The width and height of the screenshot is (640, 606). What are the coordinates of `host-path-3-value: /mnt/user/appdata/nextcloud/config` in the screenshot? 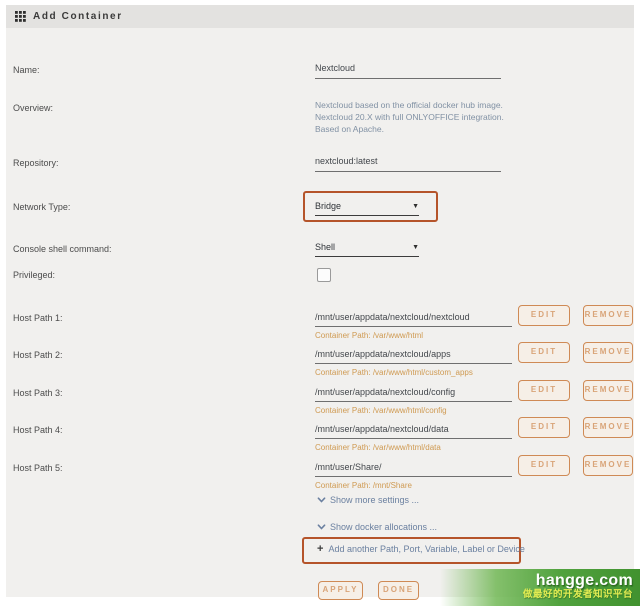 It's located at (385, 392).